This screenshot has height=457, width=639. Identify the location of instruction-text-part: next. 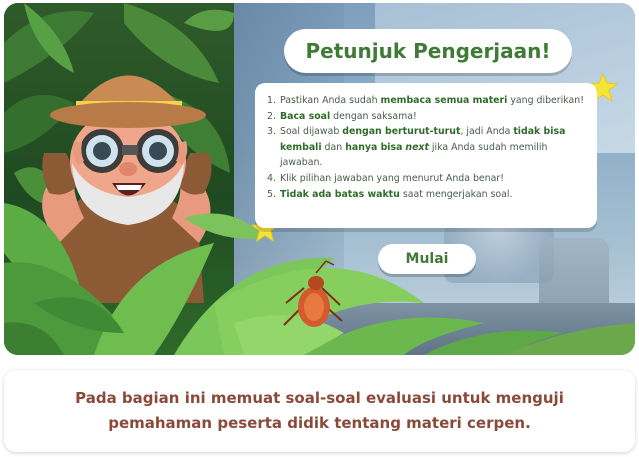
(417, 147).